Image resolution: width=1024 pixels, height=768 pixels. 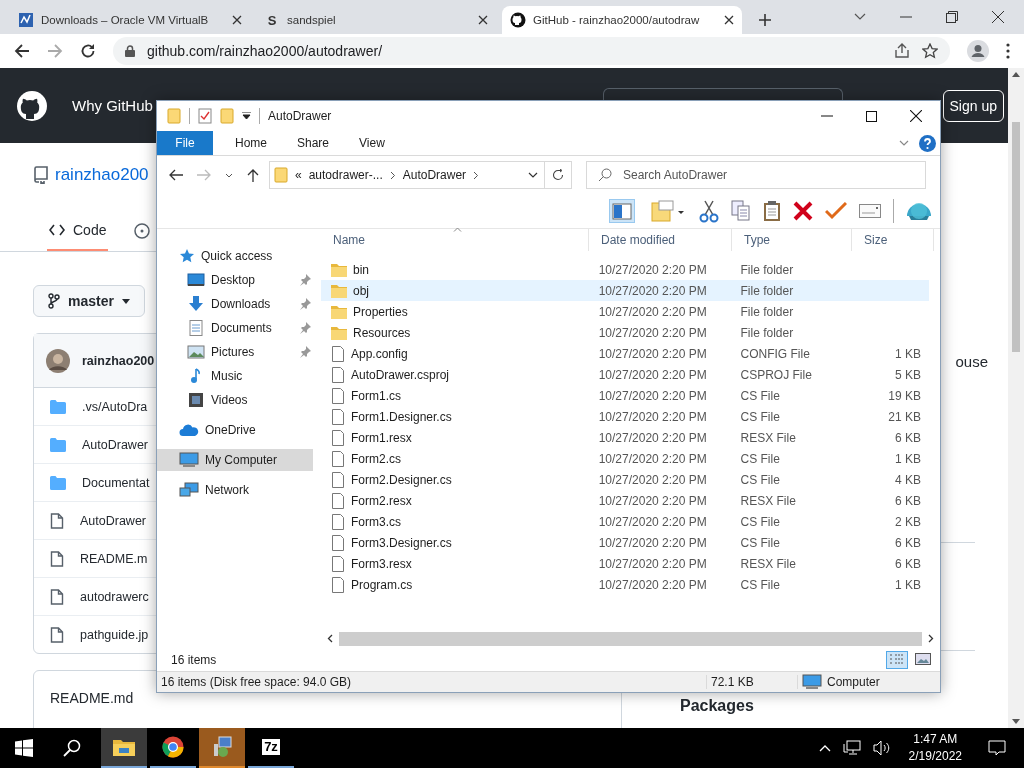 I want to click on browser-tab: S sandspiel, so click(x=376, y=20).